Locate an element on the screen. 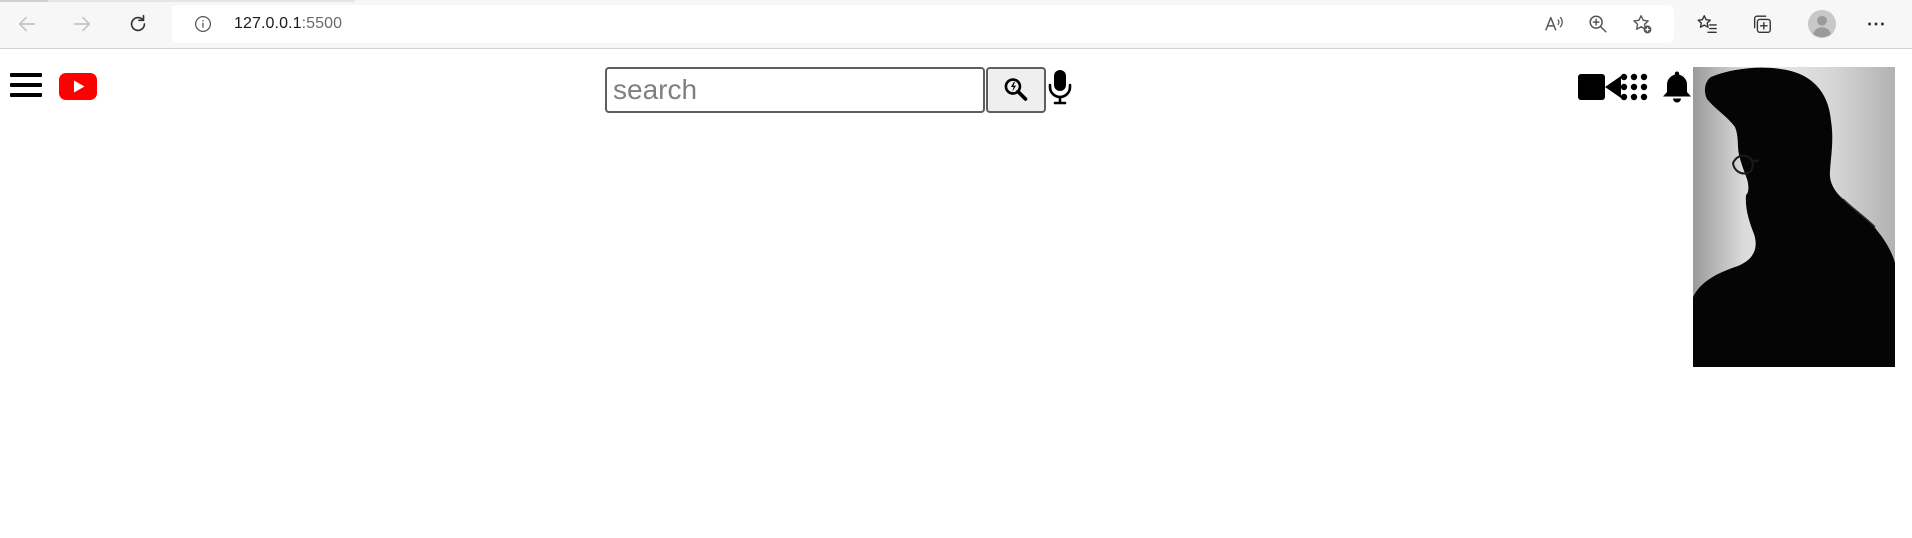 This screenshot has width=1912, height=538. forward-icon is located at coordinates (82, 24).